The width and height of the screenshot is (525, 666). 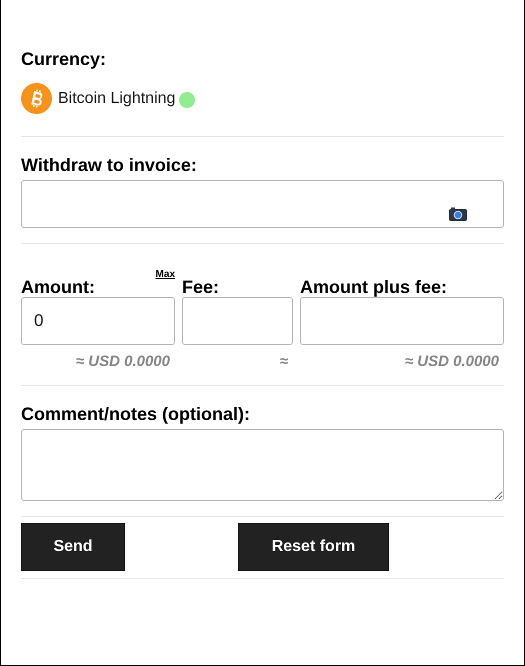 What do you see at coordinates (64, 59) in the screenshot?
I see `currency-label: Currency:` at bounding box center [64, 59].